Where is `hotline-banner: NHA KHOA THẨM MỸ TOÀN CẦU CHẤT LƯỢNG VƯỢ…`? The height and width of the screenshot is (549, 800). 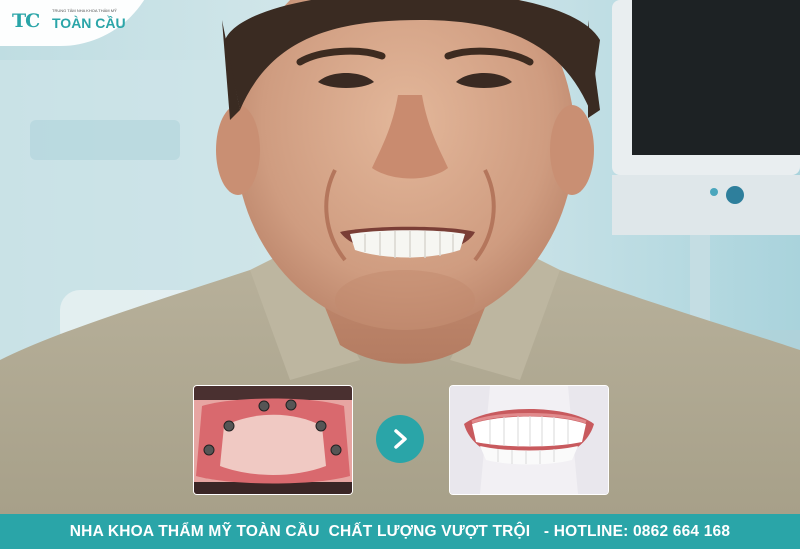 hotline-banner: NHA KHOA THẨM MỸ TOÀN CẦU CHẤT LƯỢNG VƯỢ… is located at coordinates (400, 531).